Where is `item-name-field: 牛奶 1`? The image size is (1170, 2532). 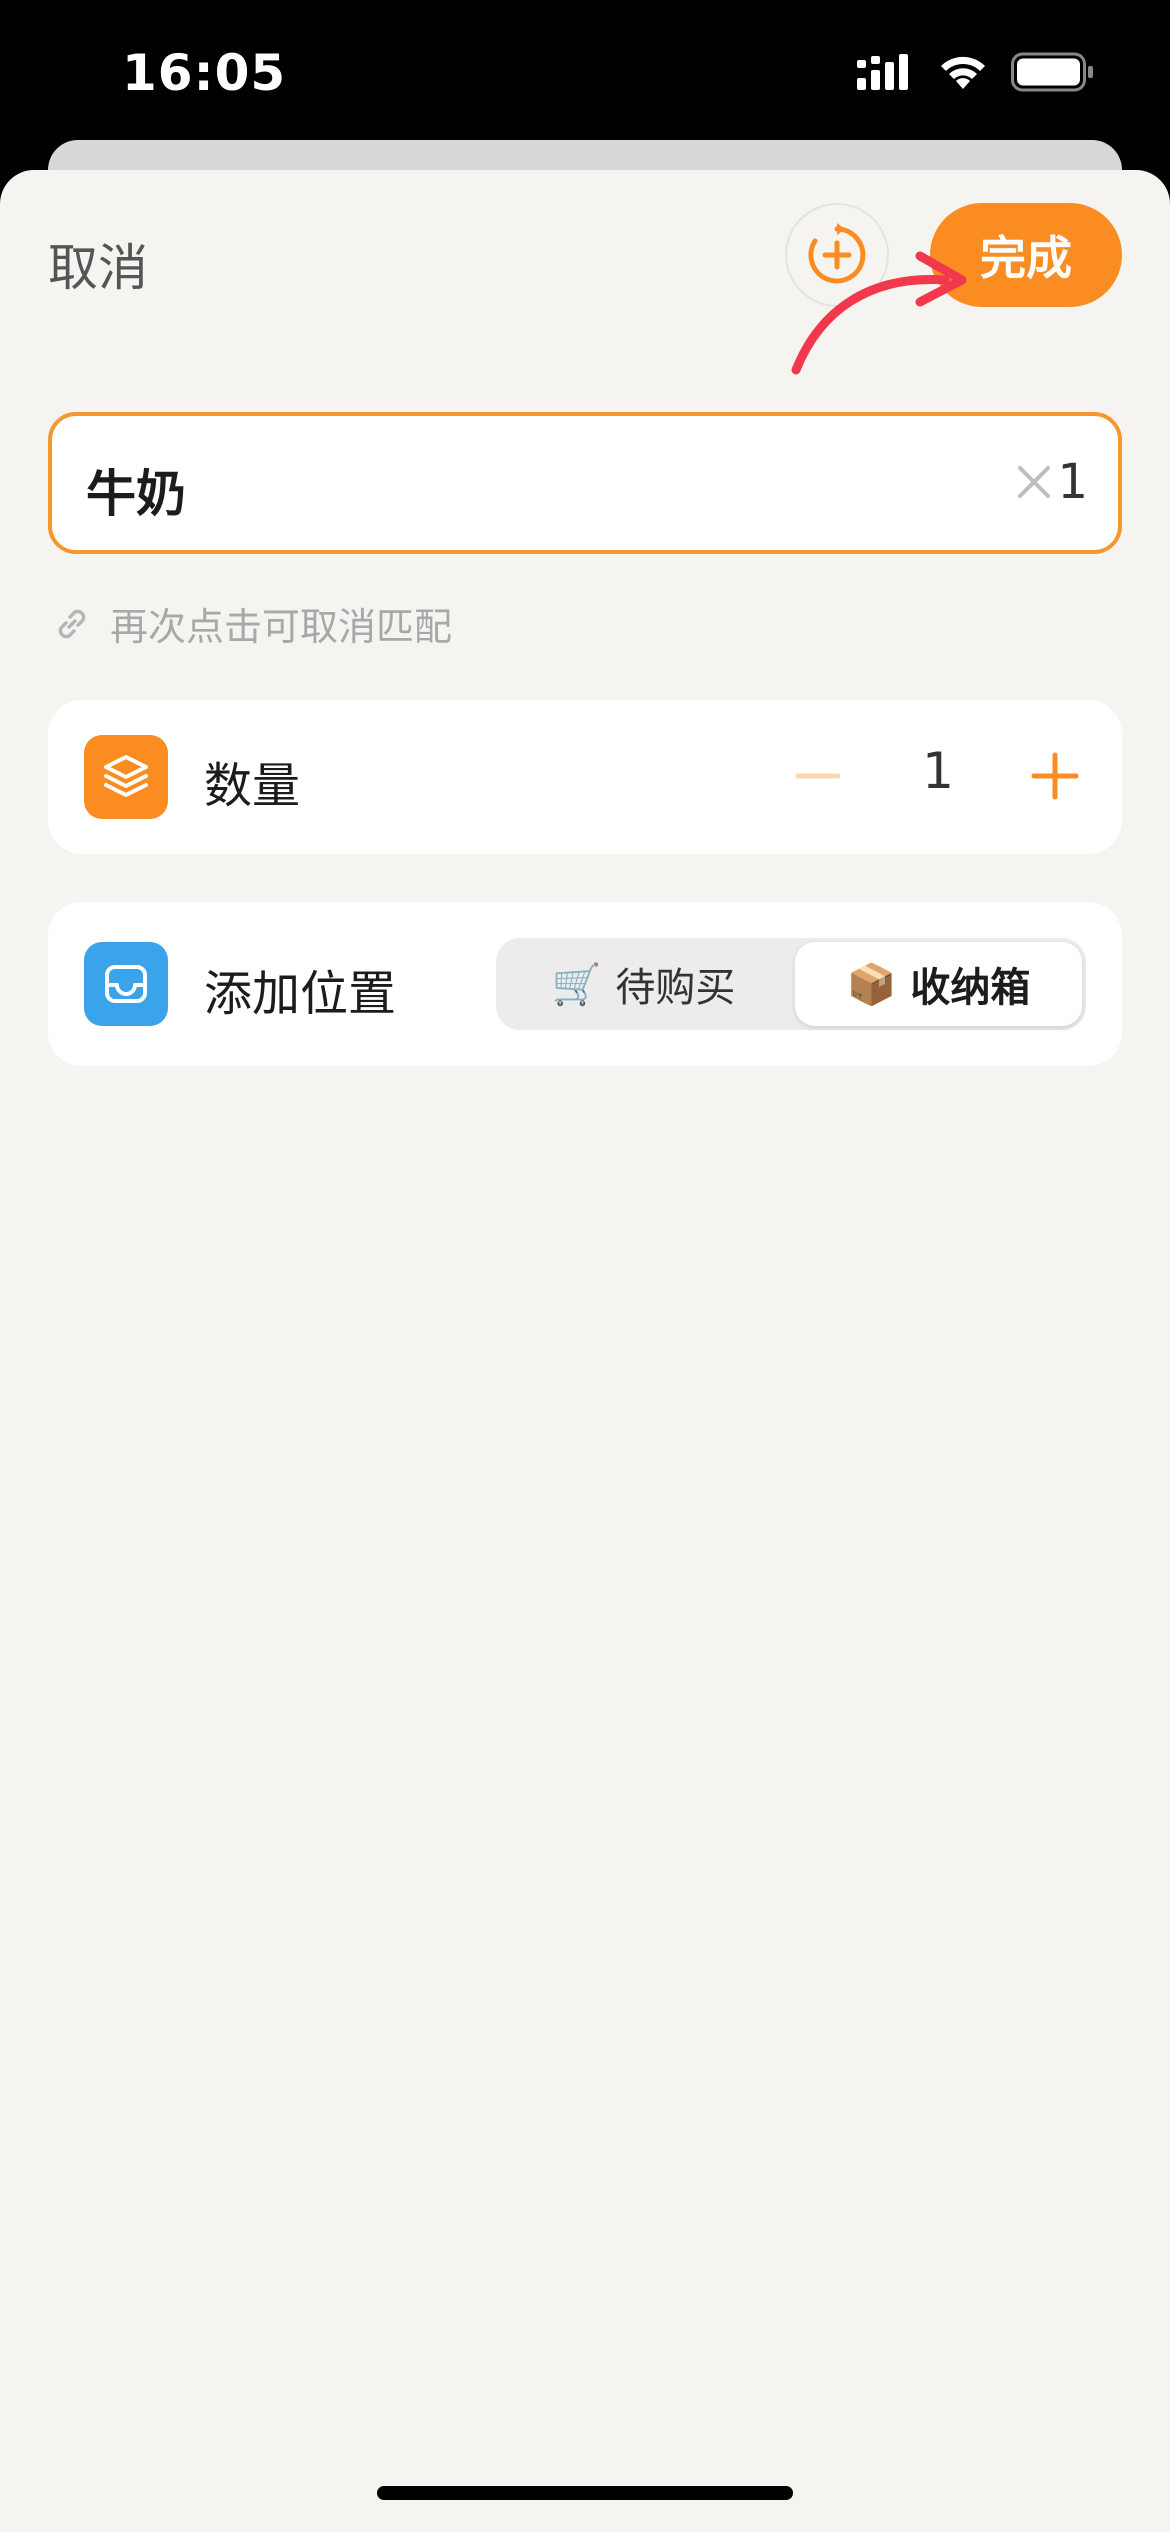 item-name-field: 牛奶 1 is located at coordinates (585, 483).